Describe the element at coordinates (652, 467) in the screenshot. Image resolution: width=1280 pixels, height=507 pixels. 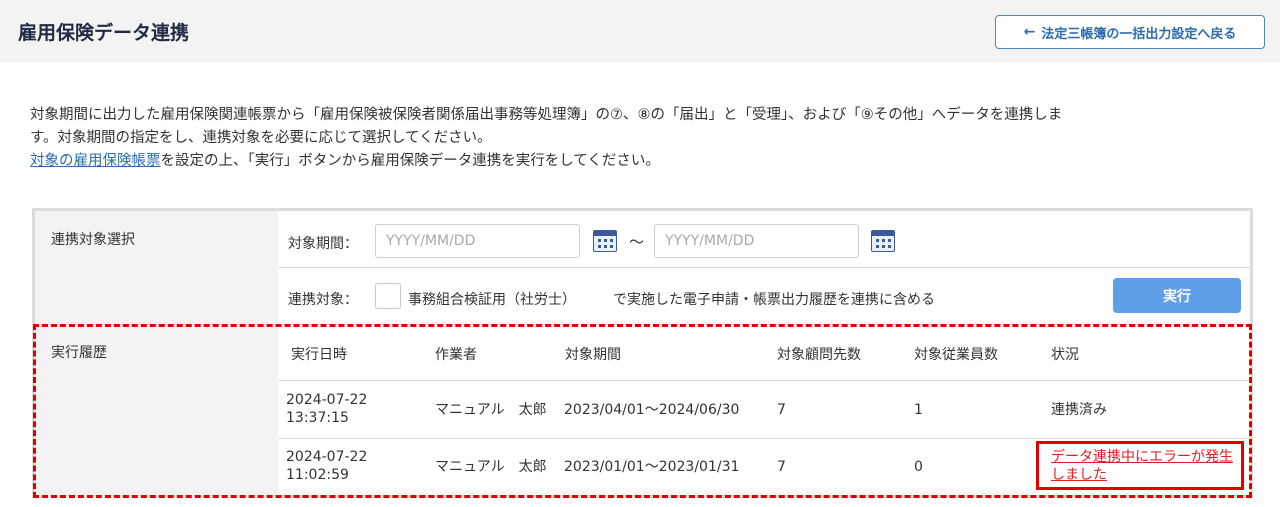
I see `row-period: 2023/01/01～2023/01/31` at that location.